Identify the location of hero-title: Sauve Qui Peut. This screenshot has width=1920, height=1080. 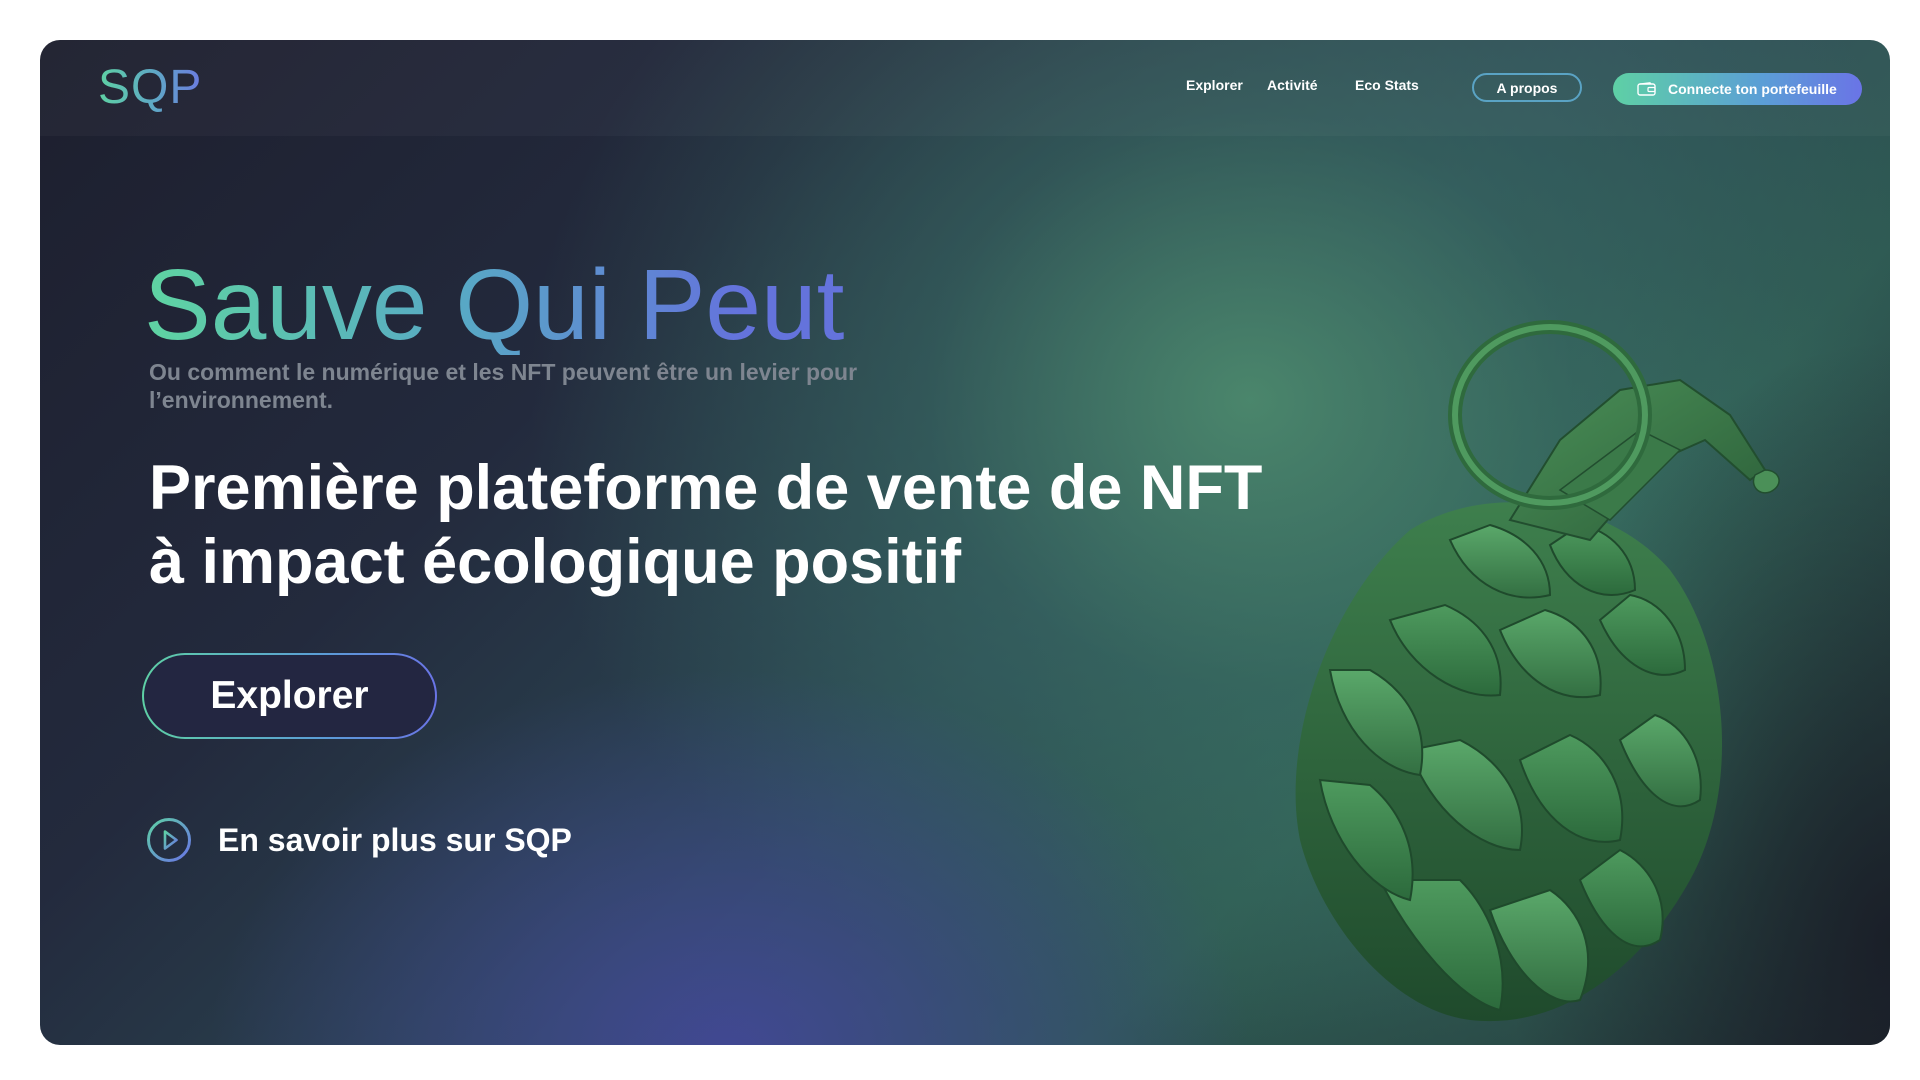
(494, 305).